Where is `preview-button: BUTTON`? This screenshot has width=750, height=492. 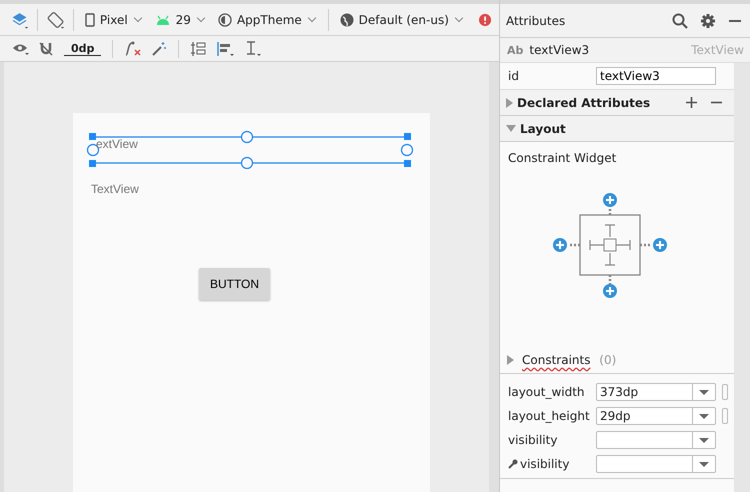 preview-button: BUTTON is located at coordinates (234, 284).